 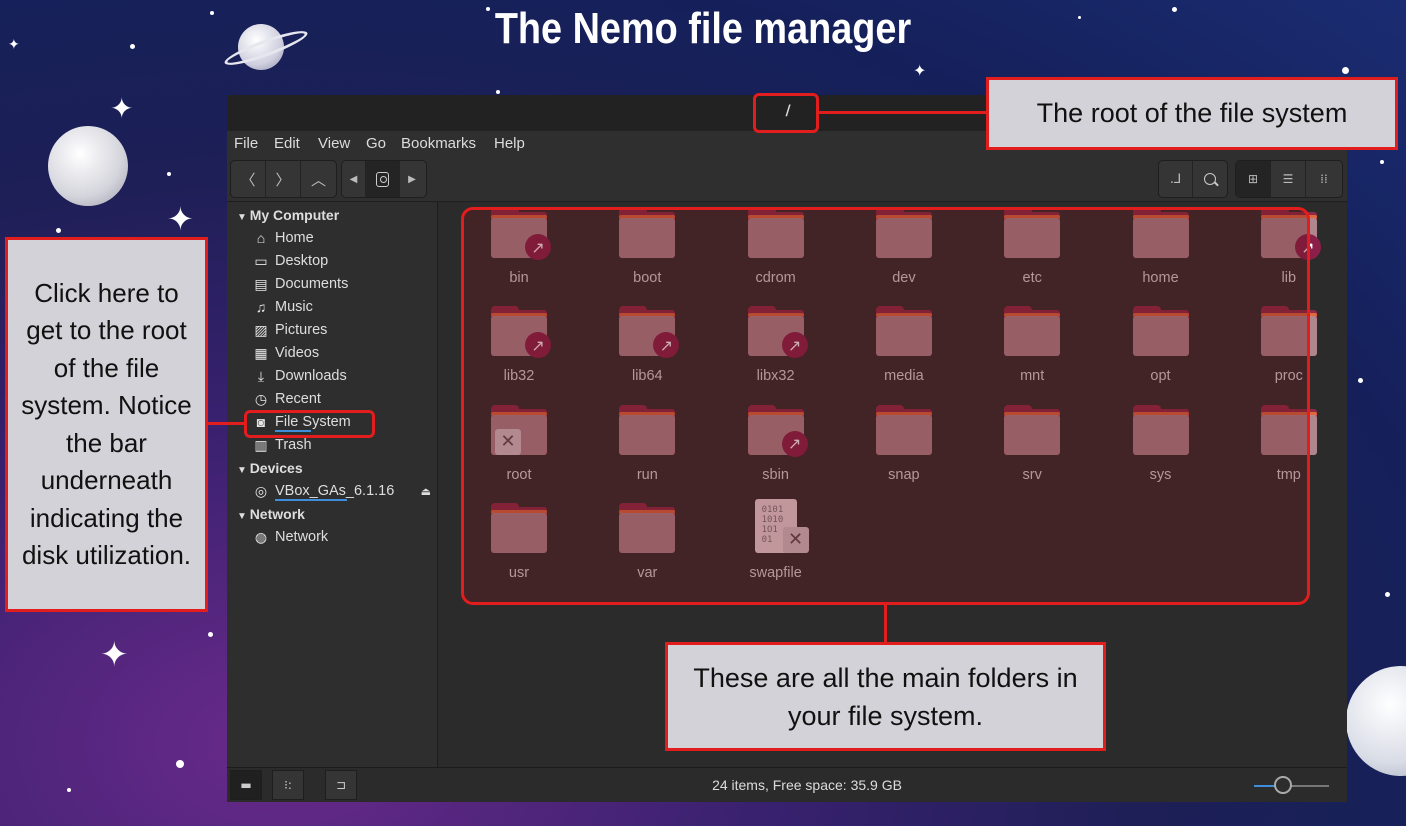 What do you see at coordinates (287, 143) in the screenshot?
I see `menu-edit: Edit` at bounding box center [287, 143].